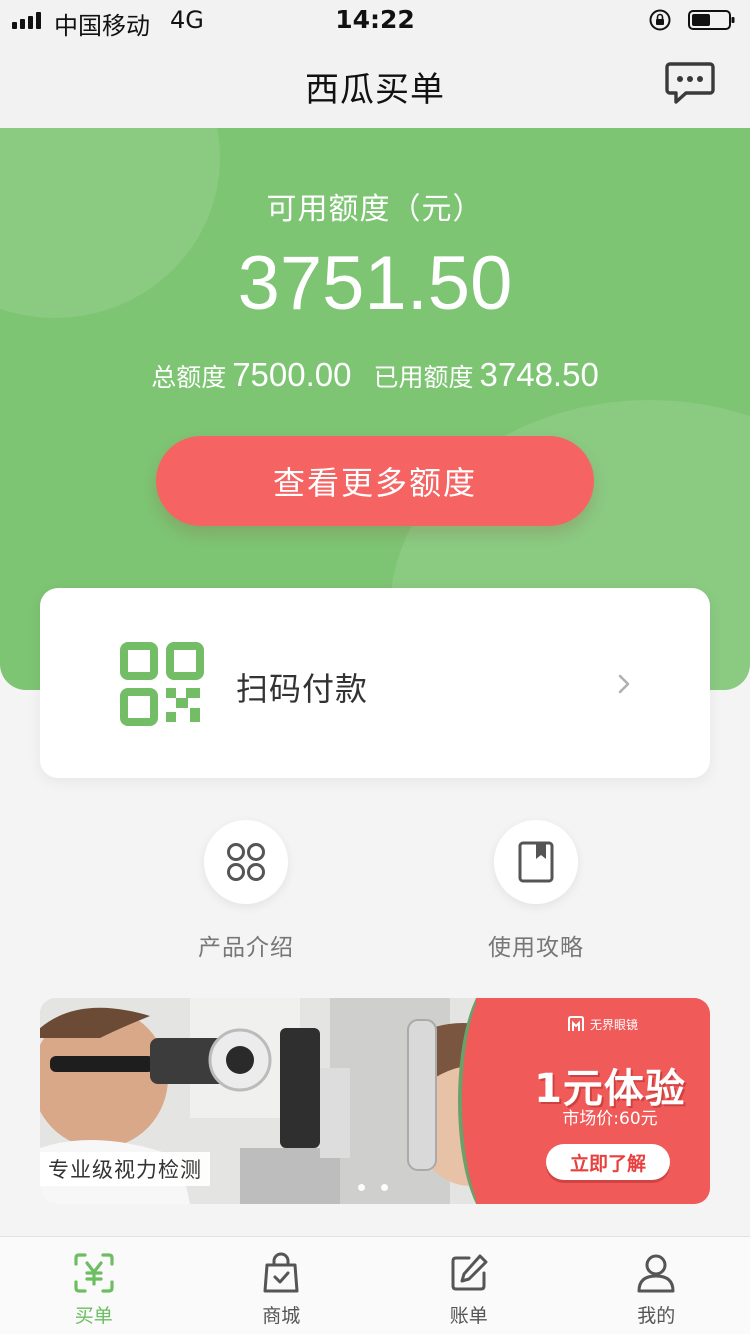 Image resolution: width=750 pixels, height=1334 pixels. I want to click on user-icon, so click(656, 1273).